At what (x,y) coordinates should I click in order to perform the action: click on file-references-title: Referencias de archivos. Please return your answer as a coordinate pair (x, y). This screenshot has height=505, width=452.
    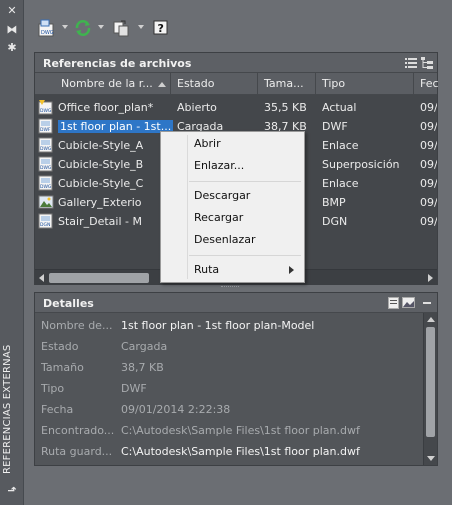
    Looking at the image, I should click on (117, 63).